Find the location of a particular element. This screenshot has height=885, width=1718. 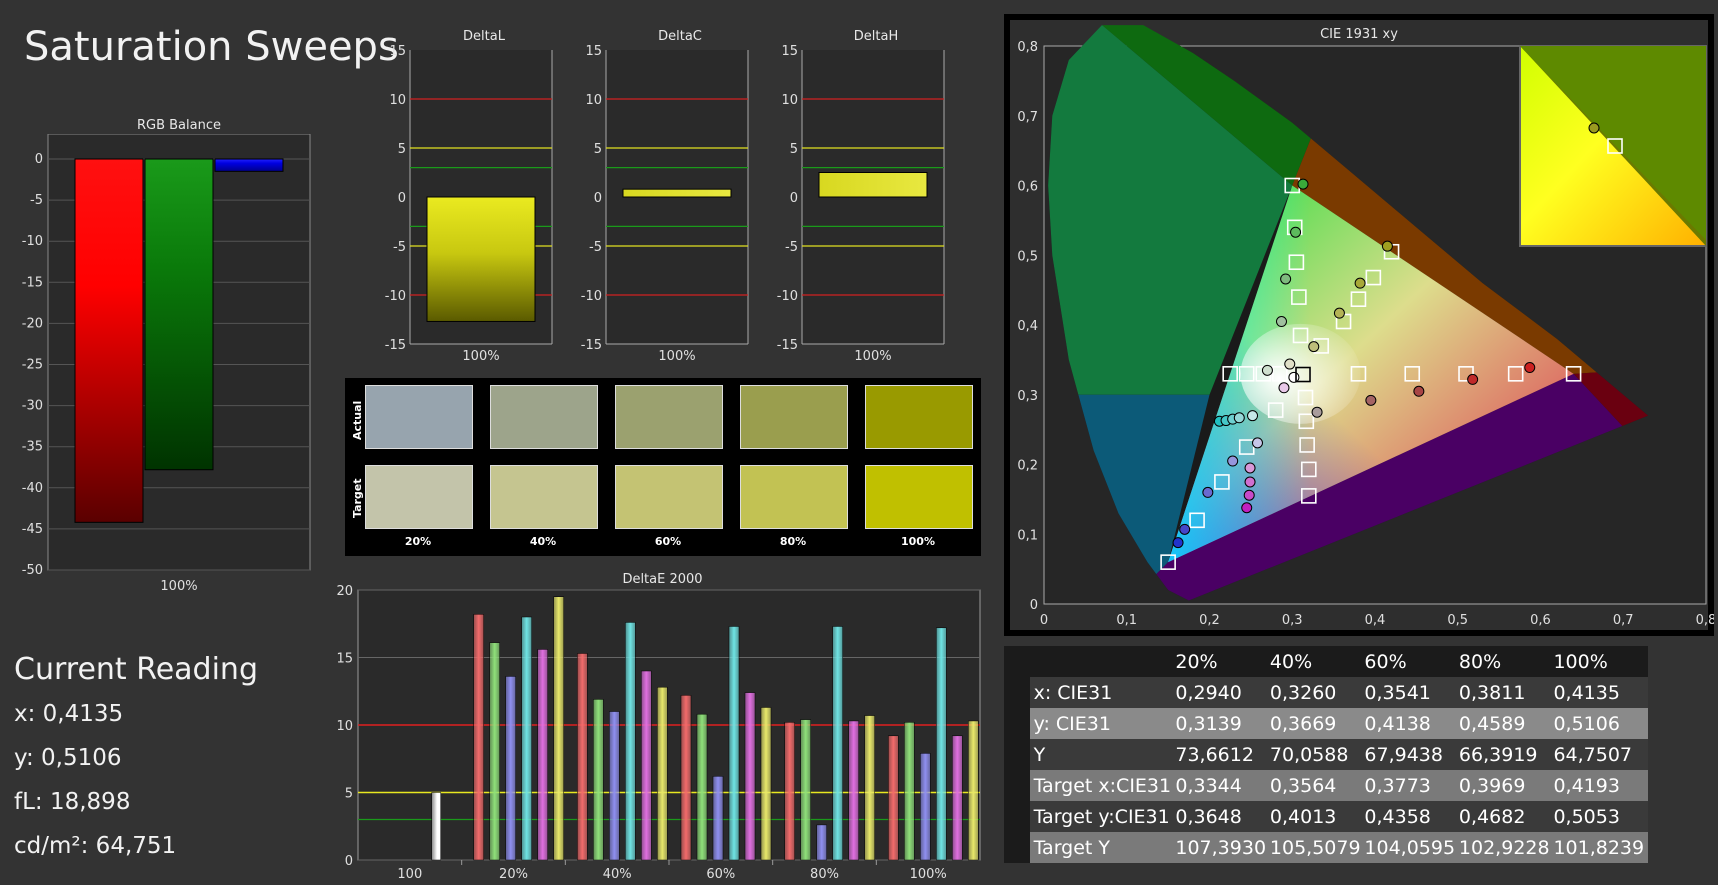

rgb-y-tick: -25 is located at coordinates (32, 365).